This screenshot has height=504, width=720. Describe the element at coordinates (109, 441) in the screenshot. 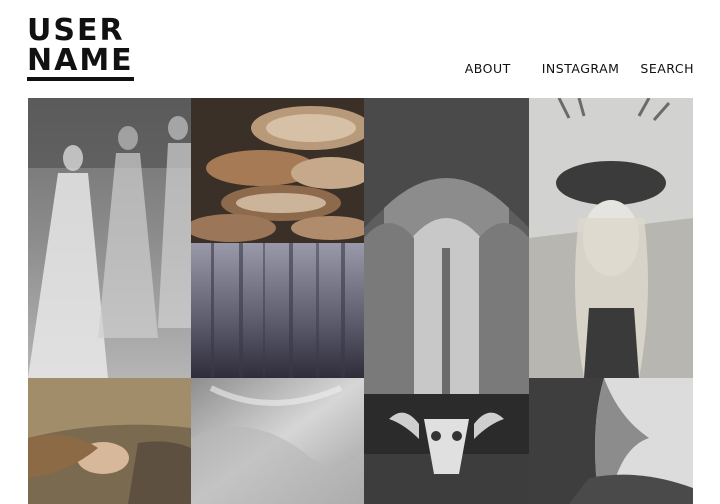

I see `photo-woman-lying-in-grass` at that location.